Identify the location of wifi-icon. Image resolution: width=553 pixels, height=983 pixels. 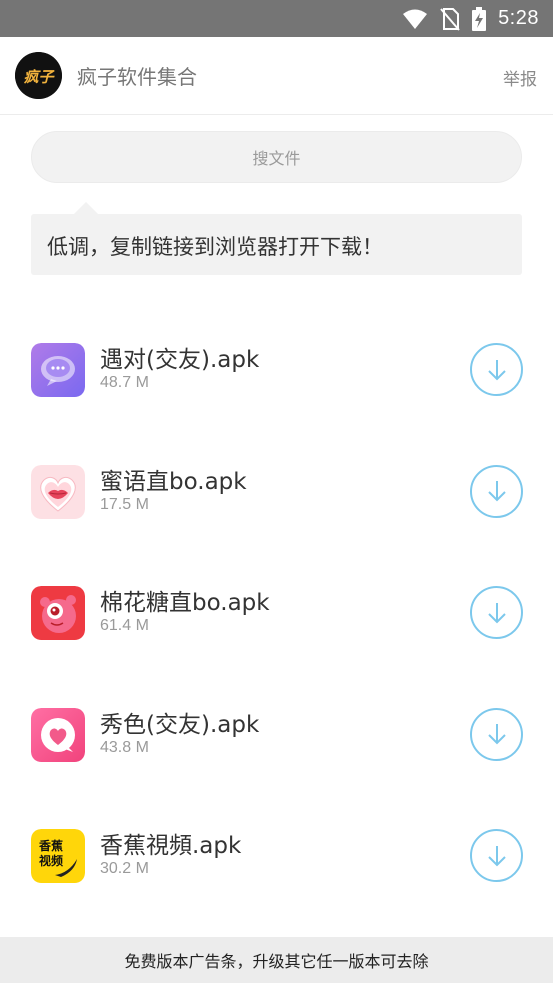
(415, 19).